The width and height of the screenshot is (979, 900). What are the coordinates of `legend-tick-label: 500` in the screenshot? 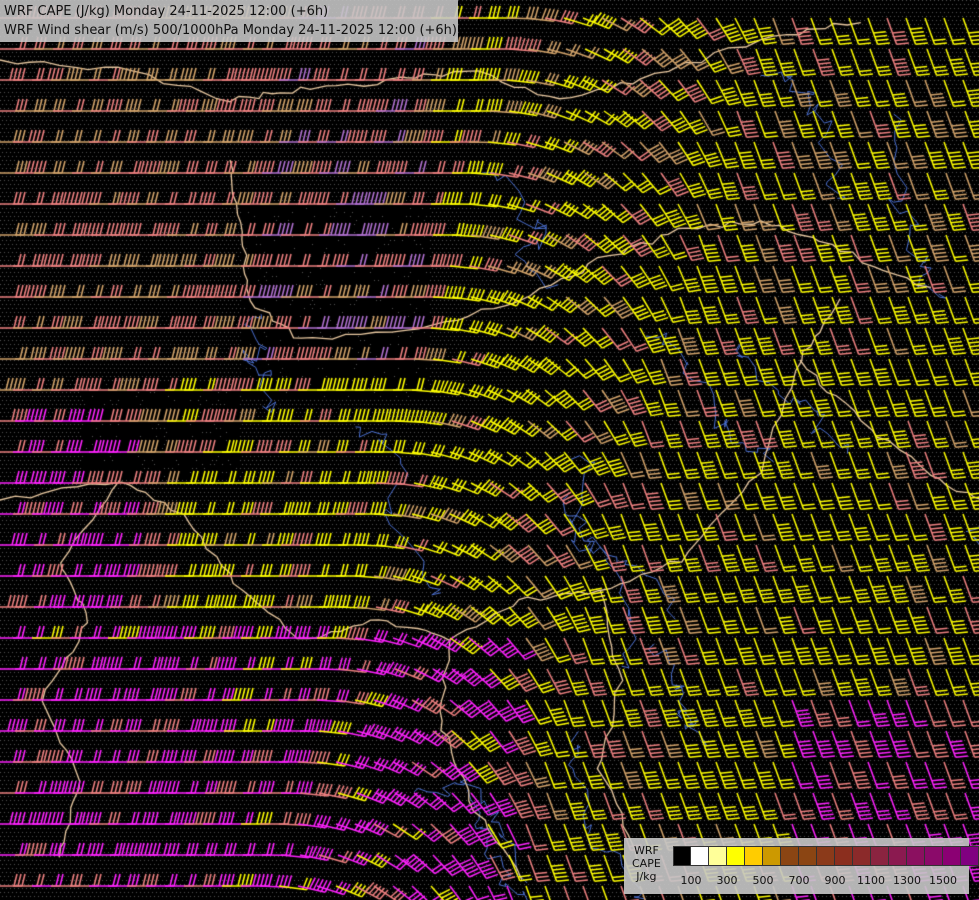 It's located at (763, 880).